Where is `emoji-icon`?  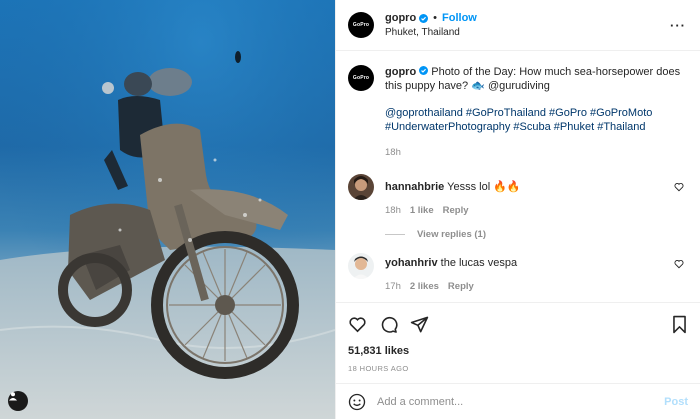
emoji-icon is located at coordinates (357, 401).